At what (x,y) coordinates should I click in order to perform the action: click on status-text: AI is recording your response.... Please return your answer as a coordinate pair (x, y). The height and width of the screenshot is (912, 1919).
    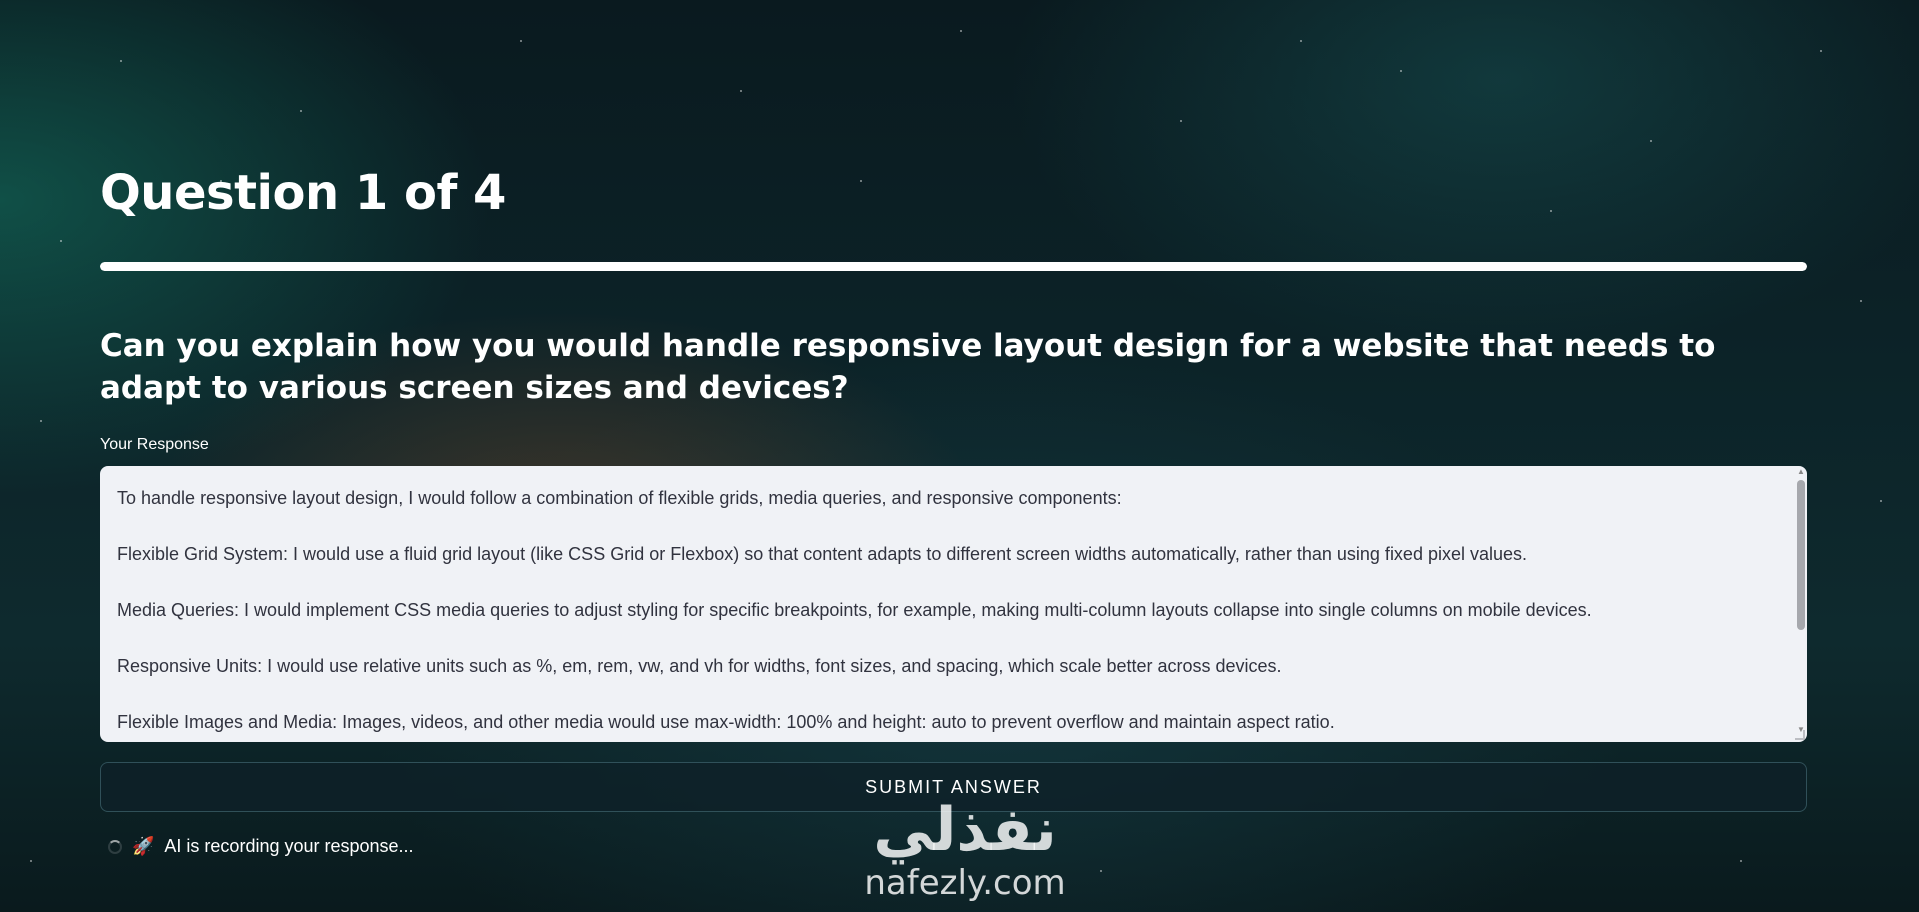
    Looking at the image, I should click on (289, 846).